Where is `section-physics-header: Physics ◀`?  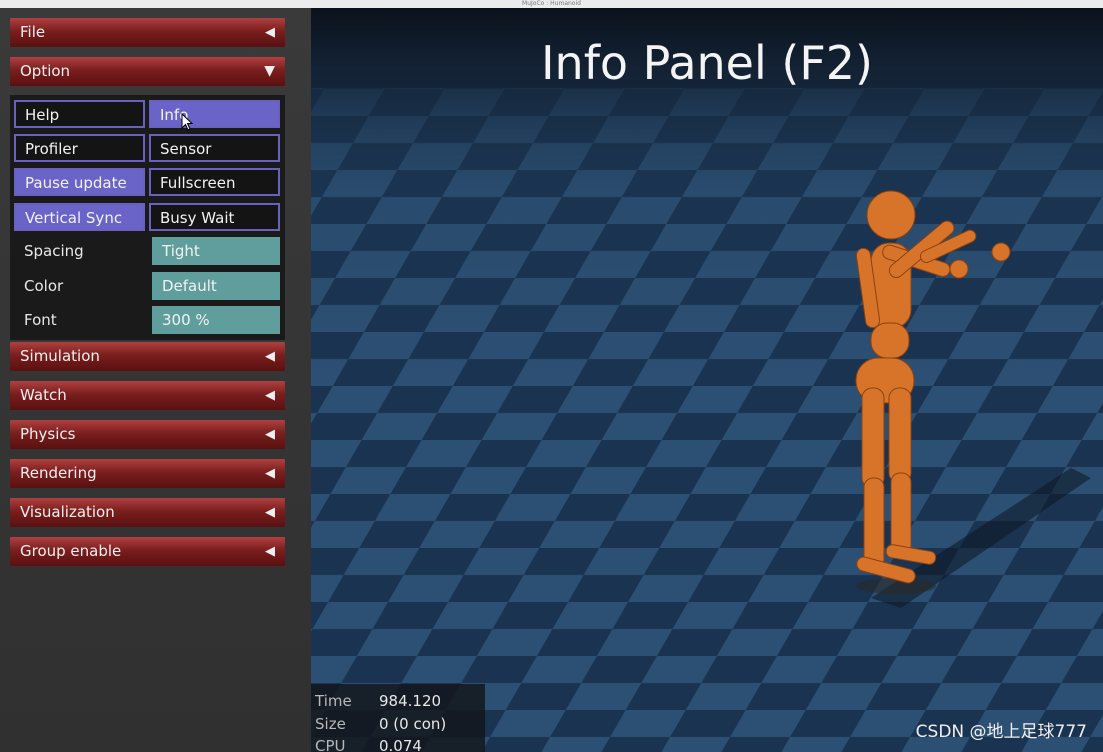 section-physics-header: Physics ◀ is located at coordinates (147, 434).